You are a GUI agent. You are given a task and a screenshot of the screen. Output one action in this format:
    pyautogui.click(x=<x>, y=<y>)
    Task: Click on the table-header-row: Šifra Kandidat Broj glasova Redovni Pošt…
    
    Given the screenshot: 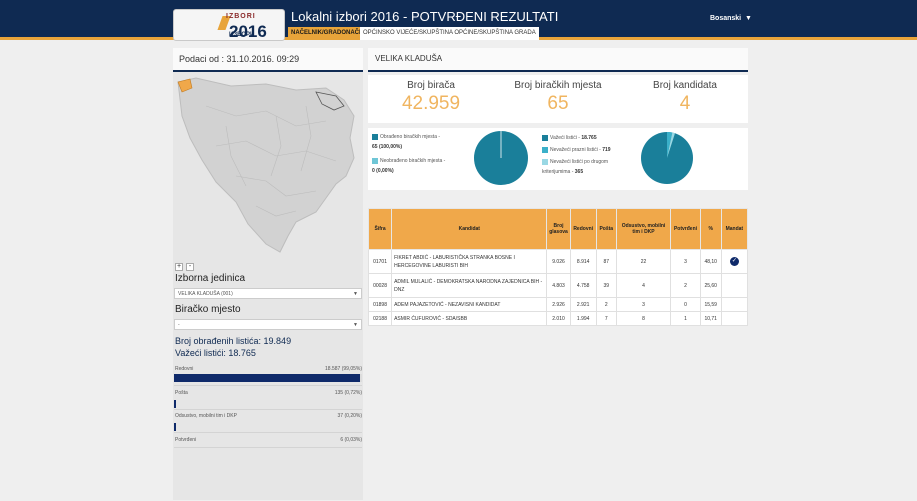 What is the action you would take?
    pyautogui.click(x=558, y=229)
    